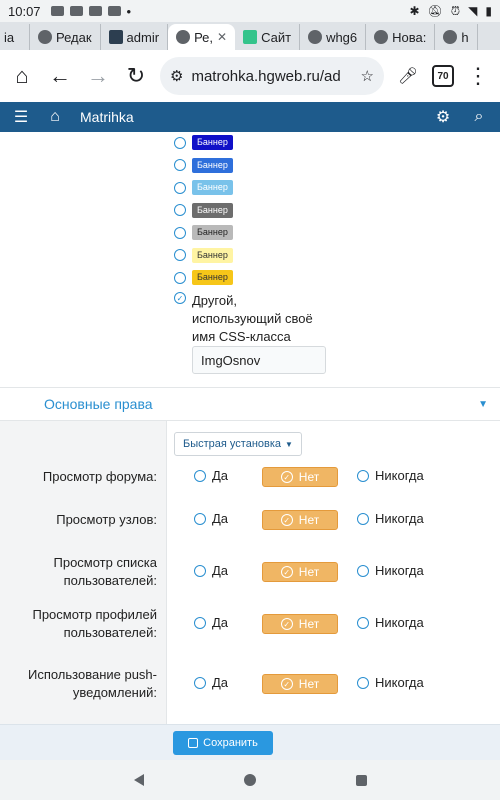 The width and height of the screenshot is (500, 800). I want to click on option-no-label: Нет, so click(309, 520).